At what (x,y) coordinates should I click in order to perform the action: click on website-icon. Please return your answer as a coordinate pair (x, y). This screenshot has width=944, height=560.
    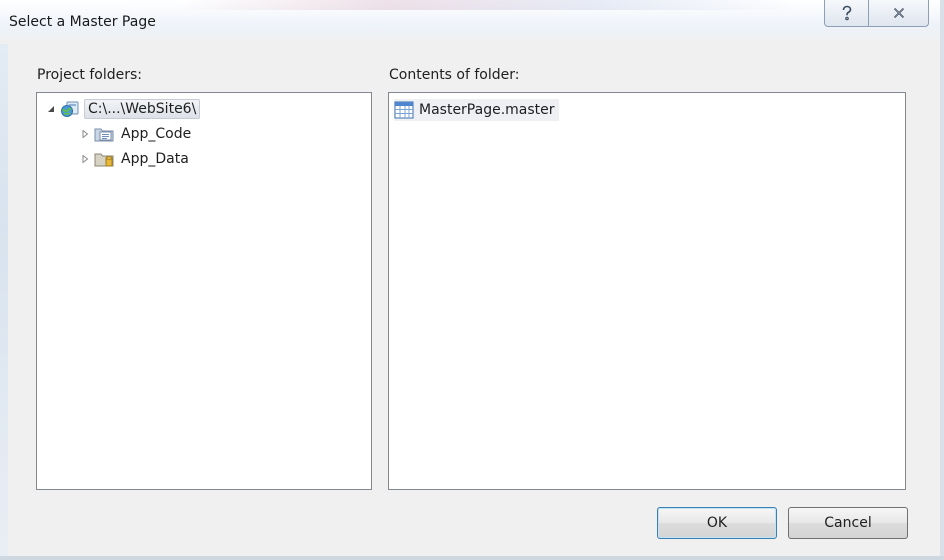
    Looking at the image, I should click on (70, 109).